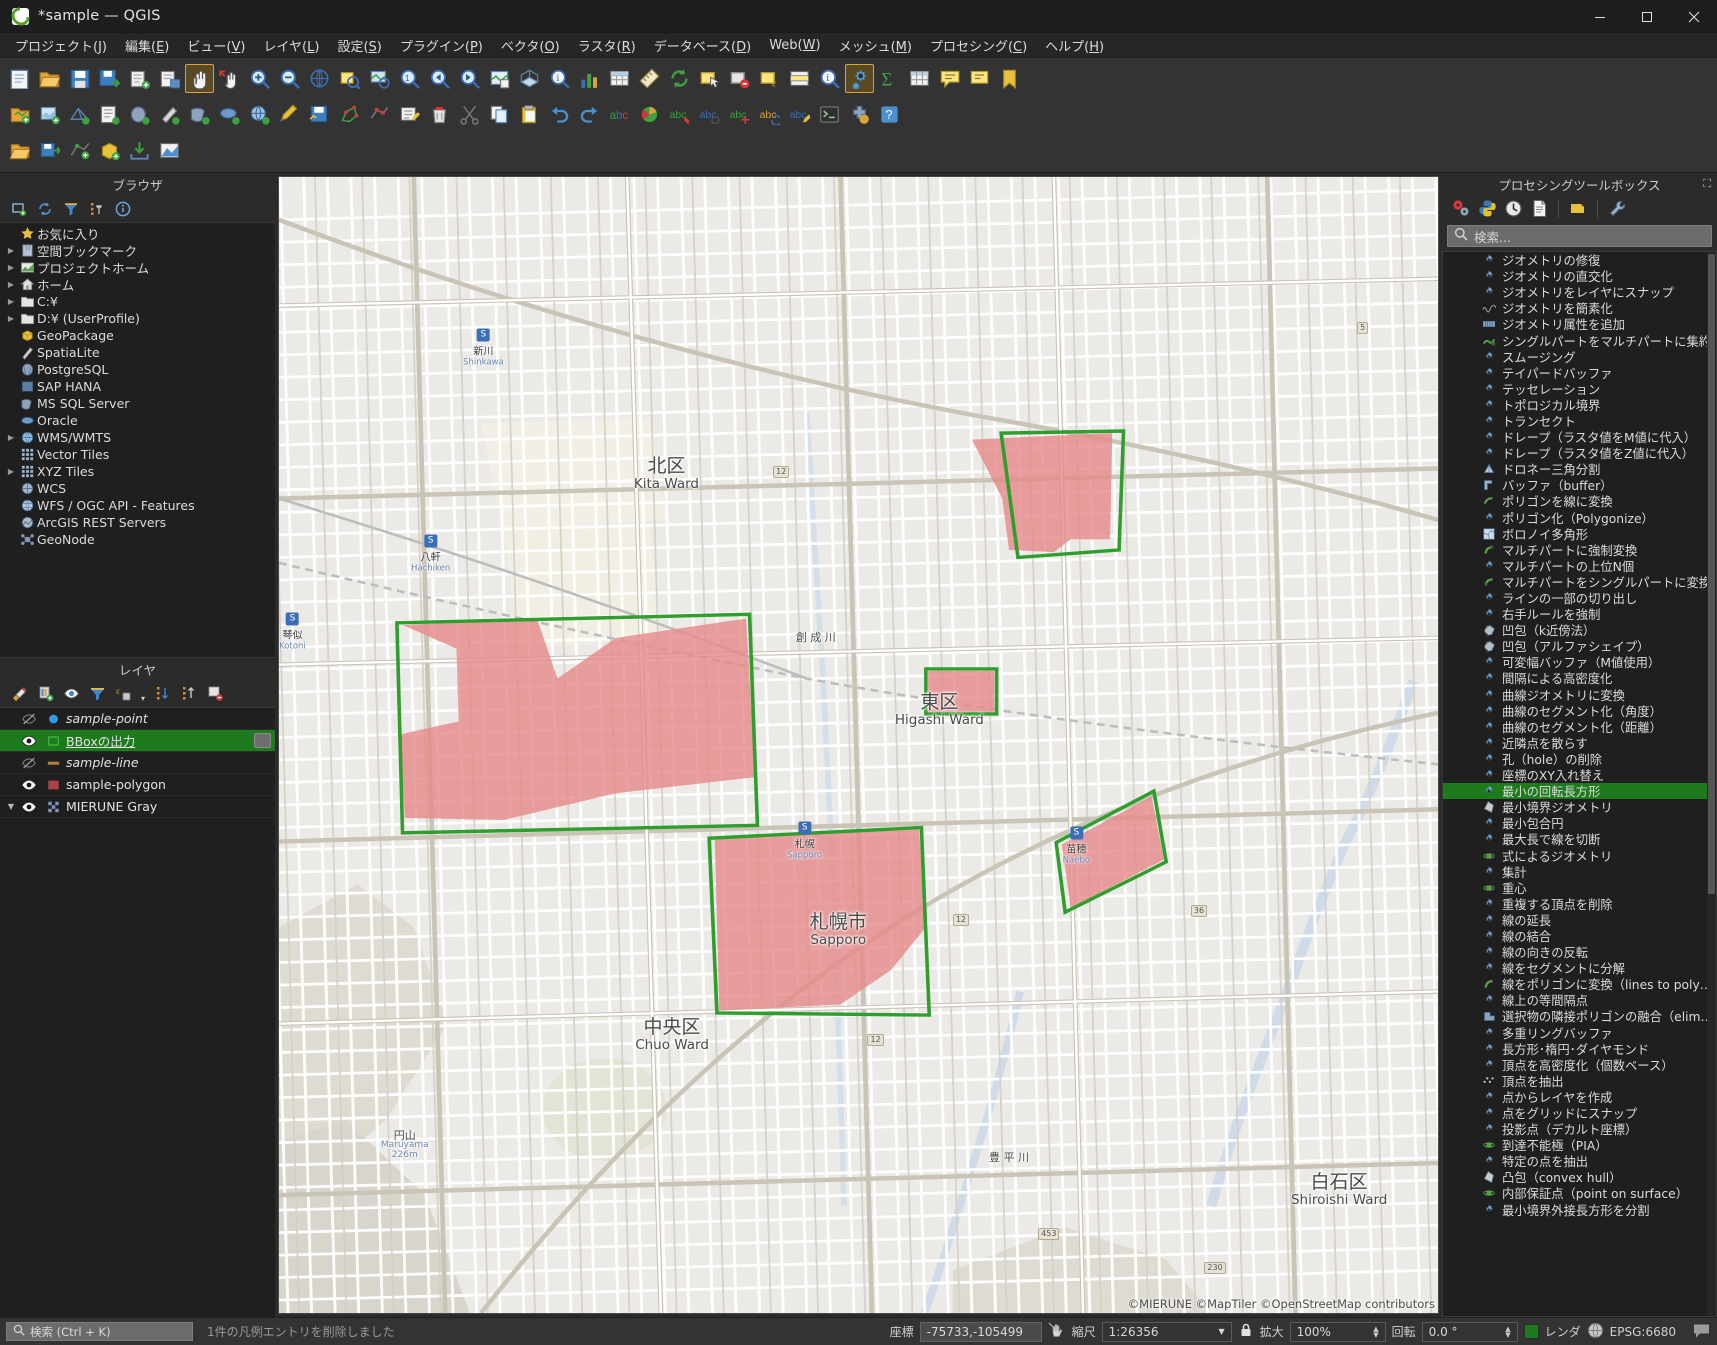  Describe the element at coordinates (1246, 1331) in the screenshot. I see `lock-scale-icon` at that location.